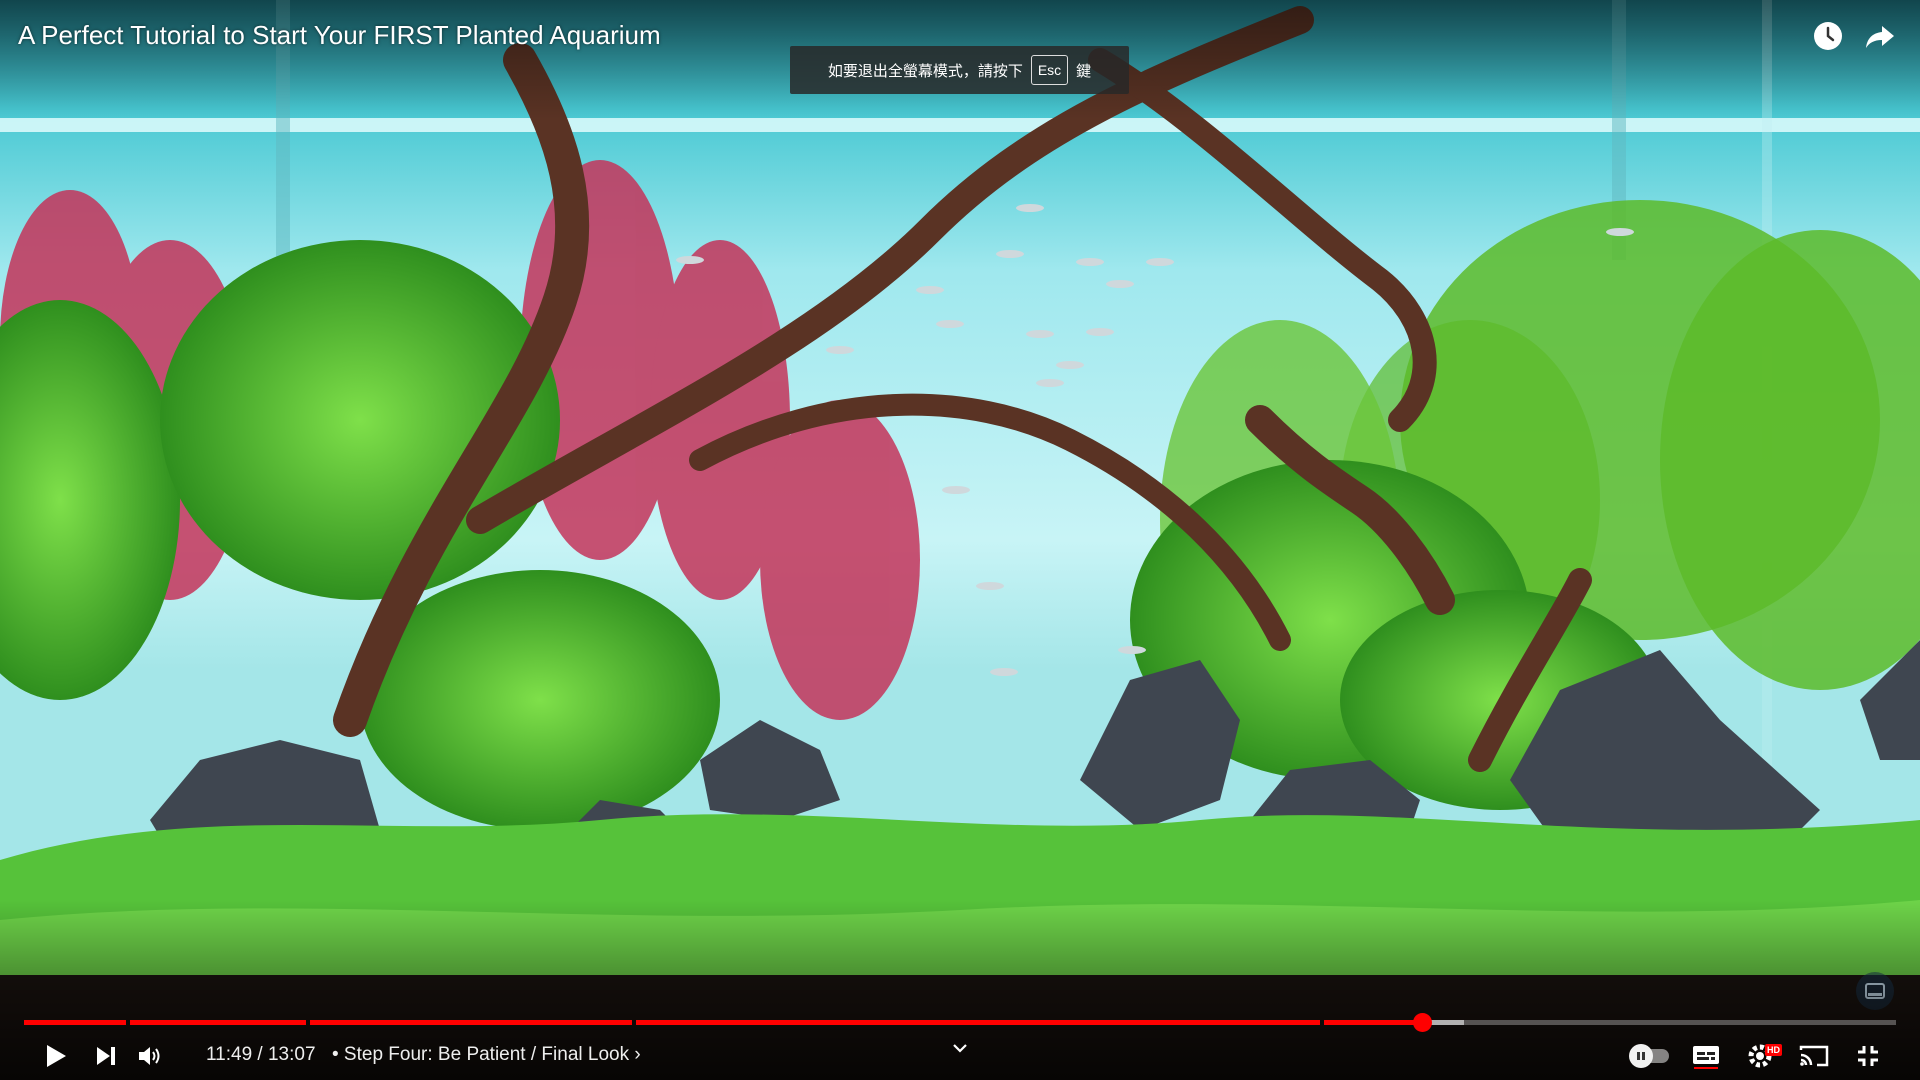 This screenshot has height=1080, width=1920. I want to click on subtitles-button, so click(1706, 1056).